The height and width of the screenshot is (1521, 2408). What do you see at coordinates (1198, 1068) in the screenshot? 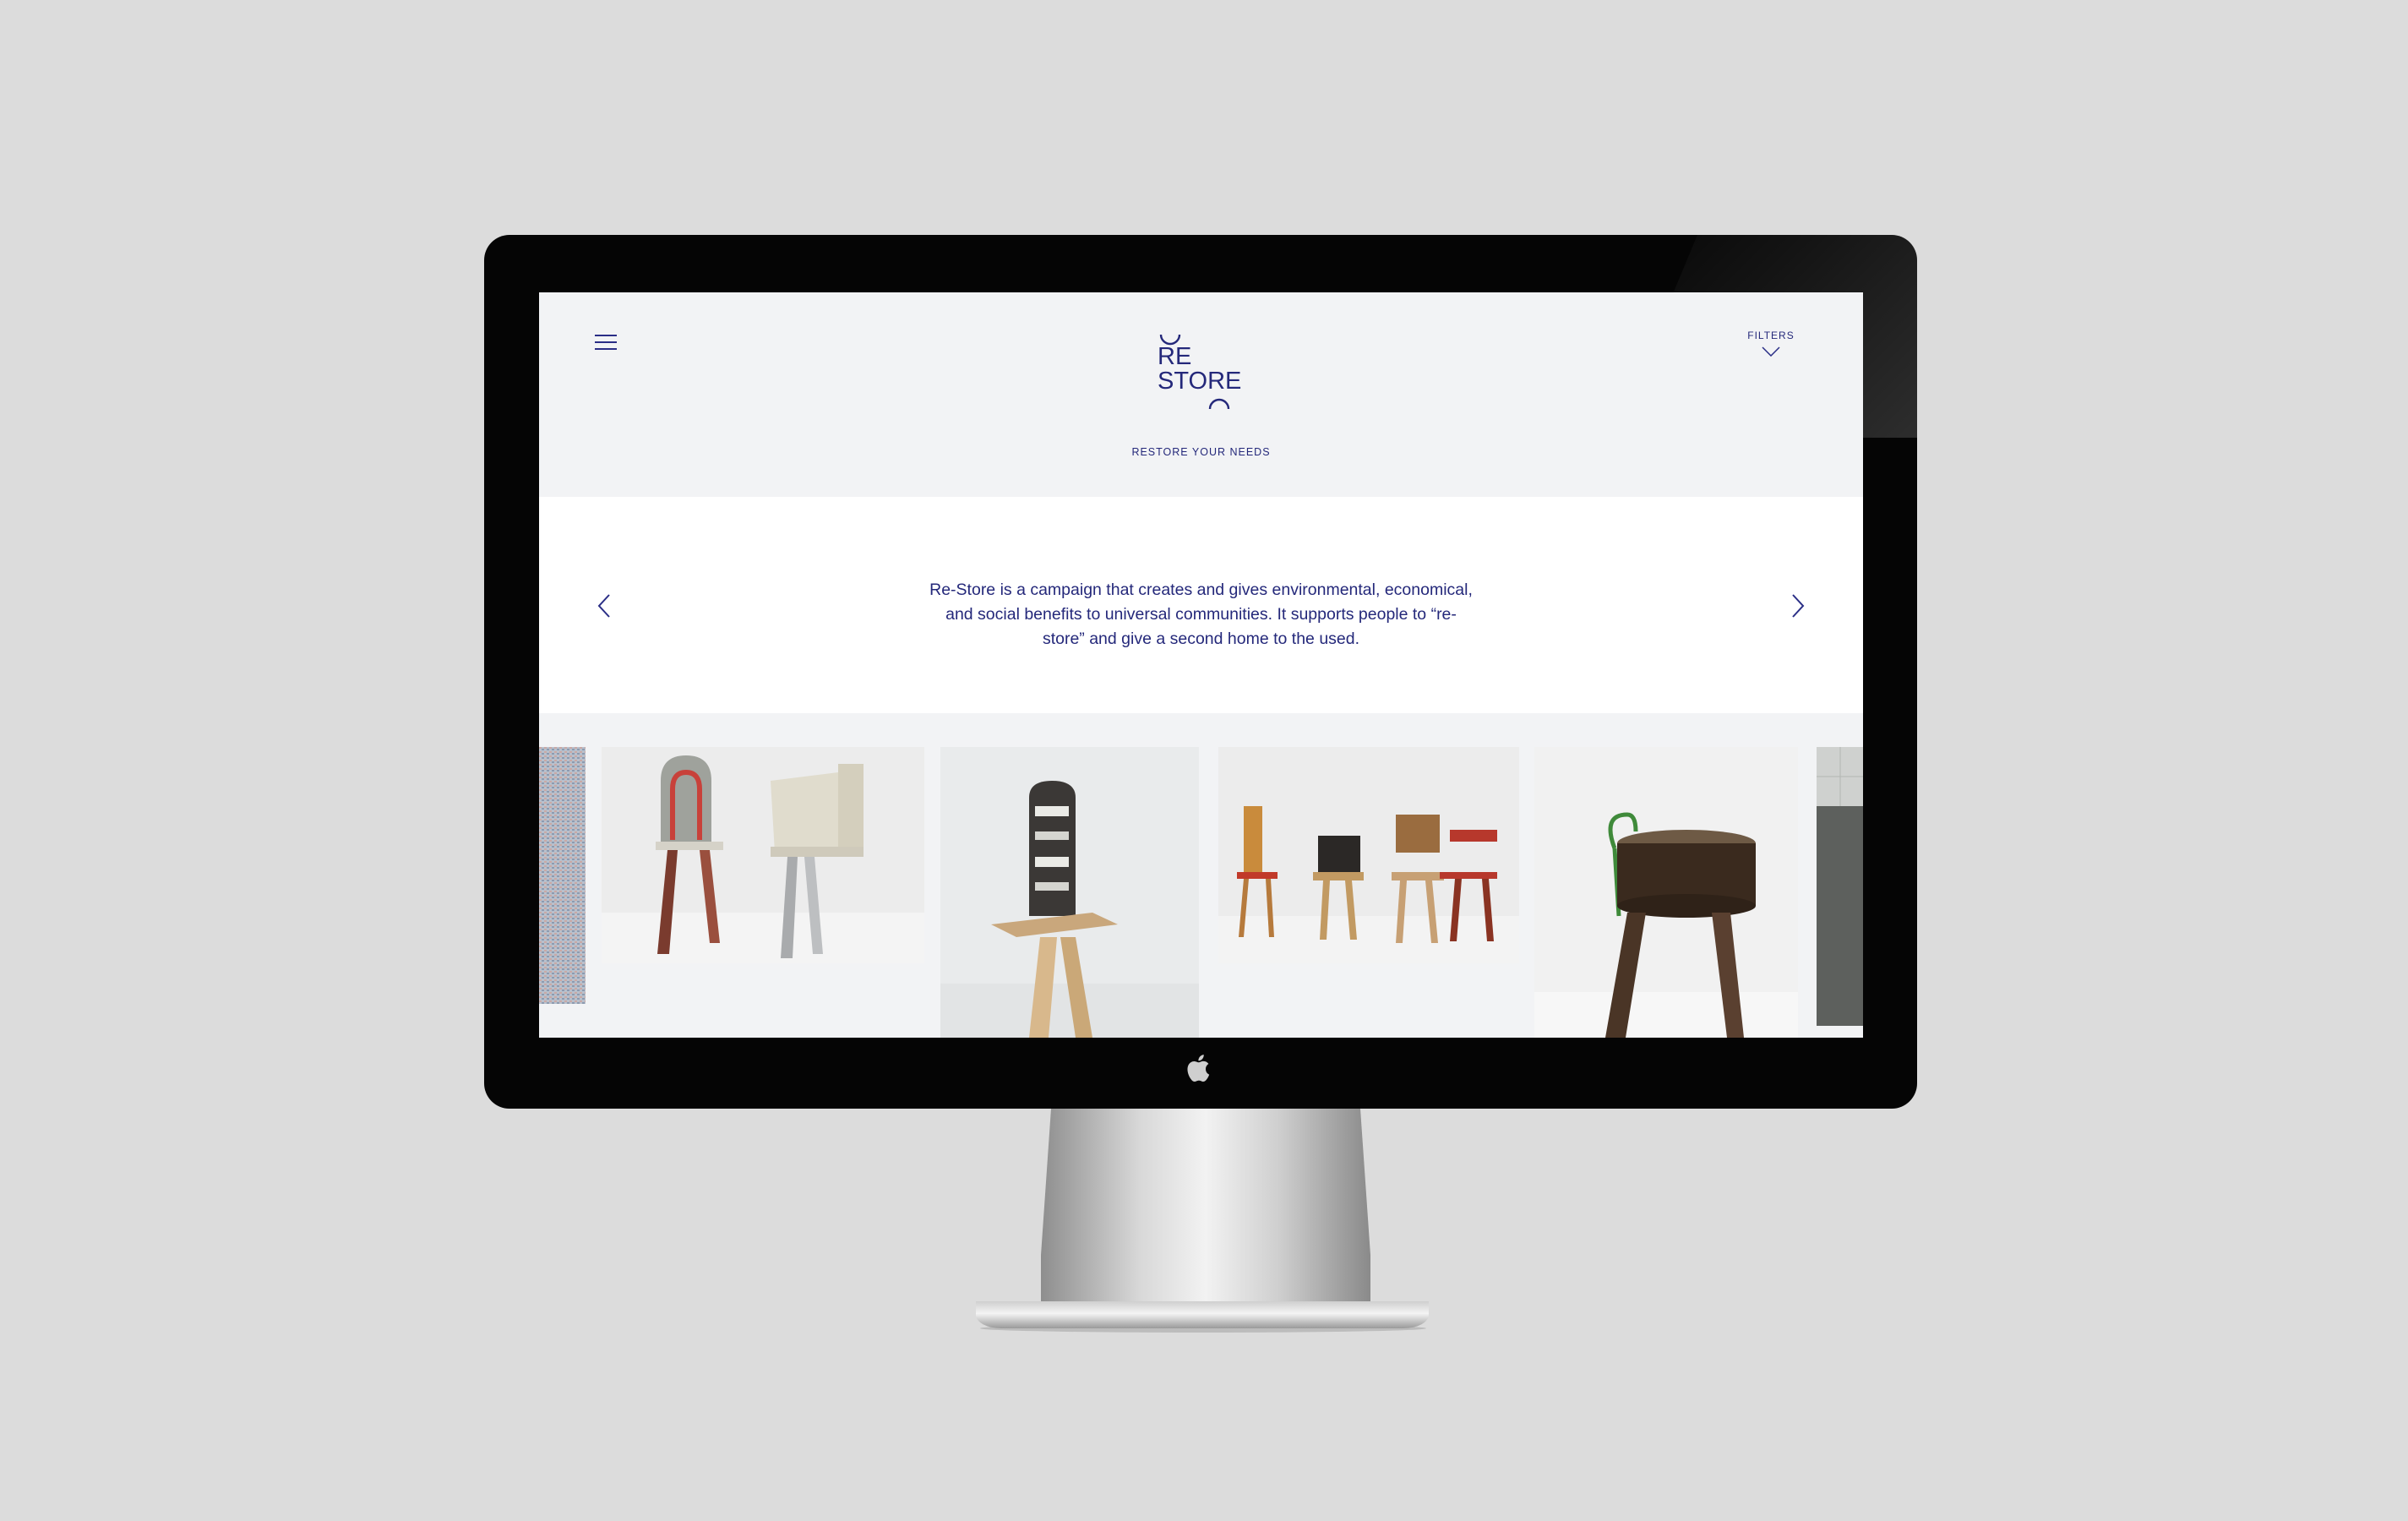
I see `apple-logo-icon` at bounding box center [1198, 1068].